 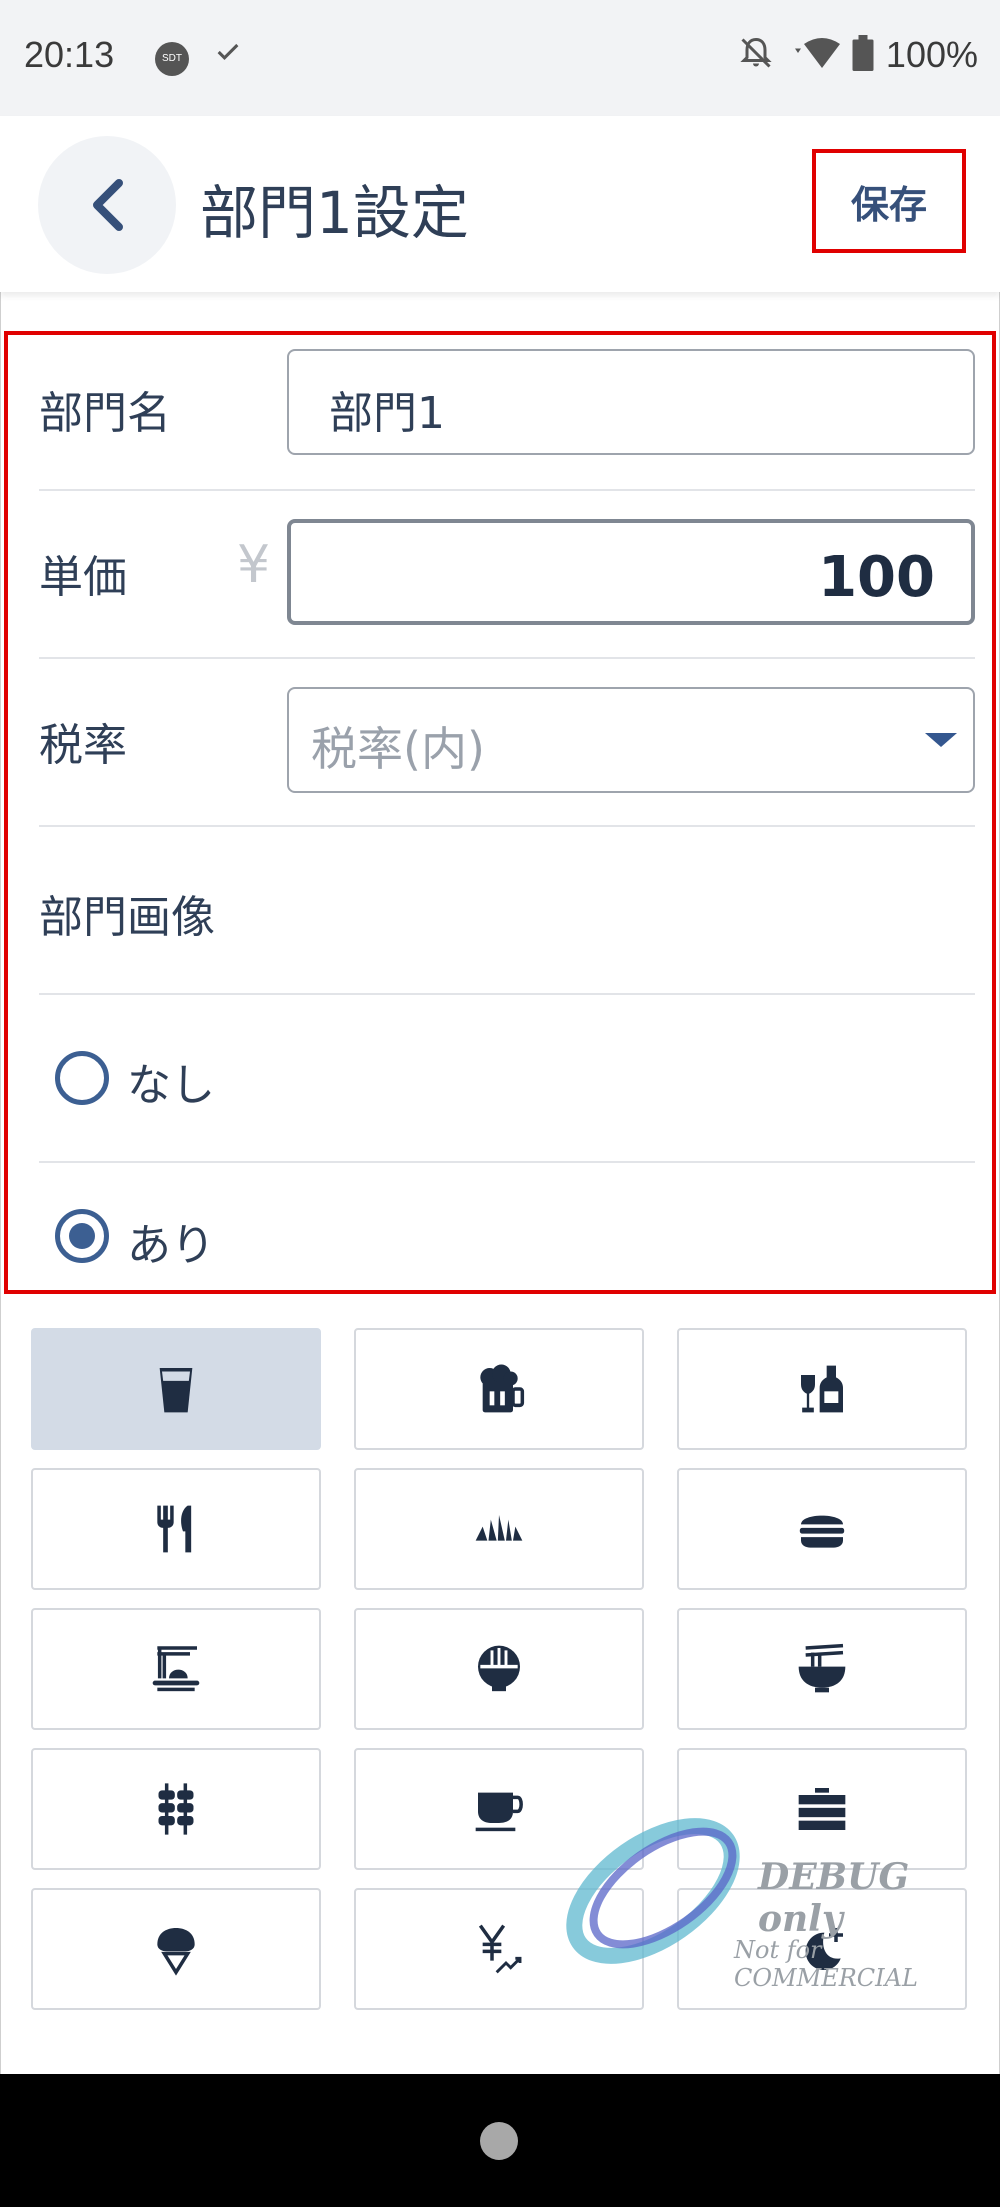 I want to click on moon-plus-icon, so click(x=824, y=1949).